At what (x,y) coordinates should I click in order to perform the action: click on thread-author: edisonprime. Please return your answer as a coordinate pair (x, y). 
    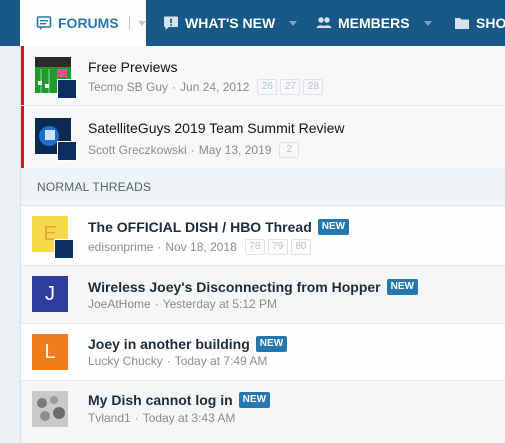
    Looking at the image, I should click on (120, 247).